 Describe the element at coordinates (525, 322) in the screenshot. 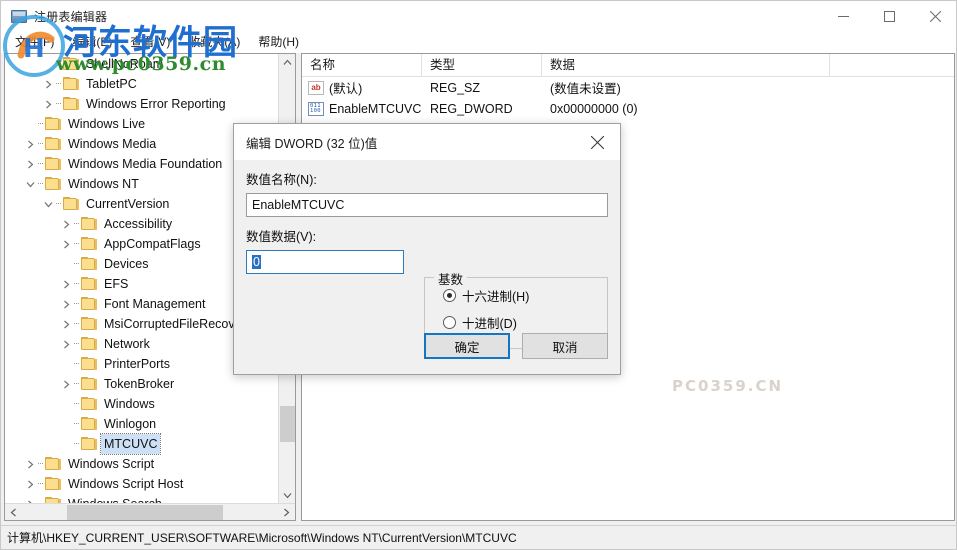

I see `radio-decimal: 十进制(D)` at that location.